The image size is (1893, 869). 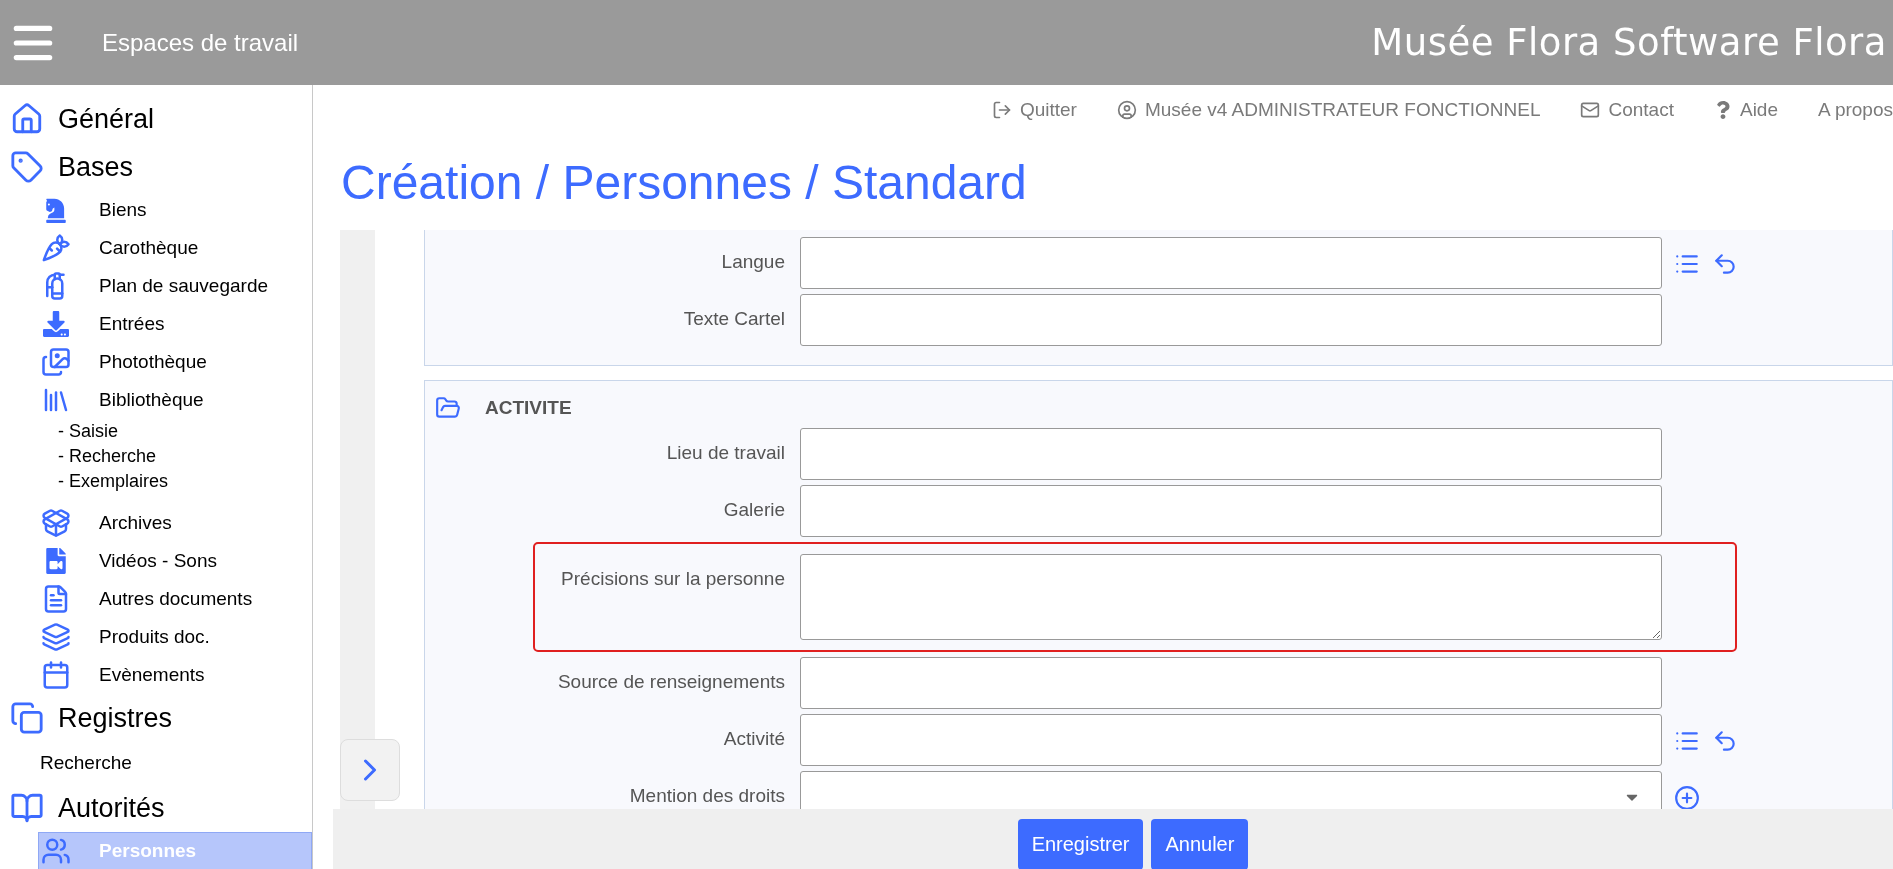 What do you see at coordinates (673, 578) in the screenshot?
I see `field-label: Précisions sur la personne` at bounding box center [673, 578].